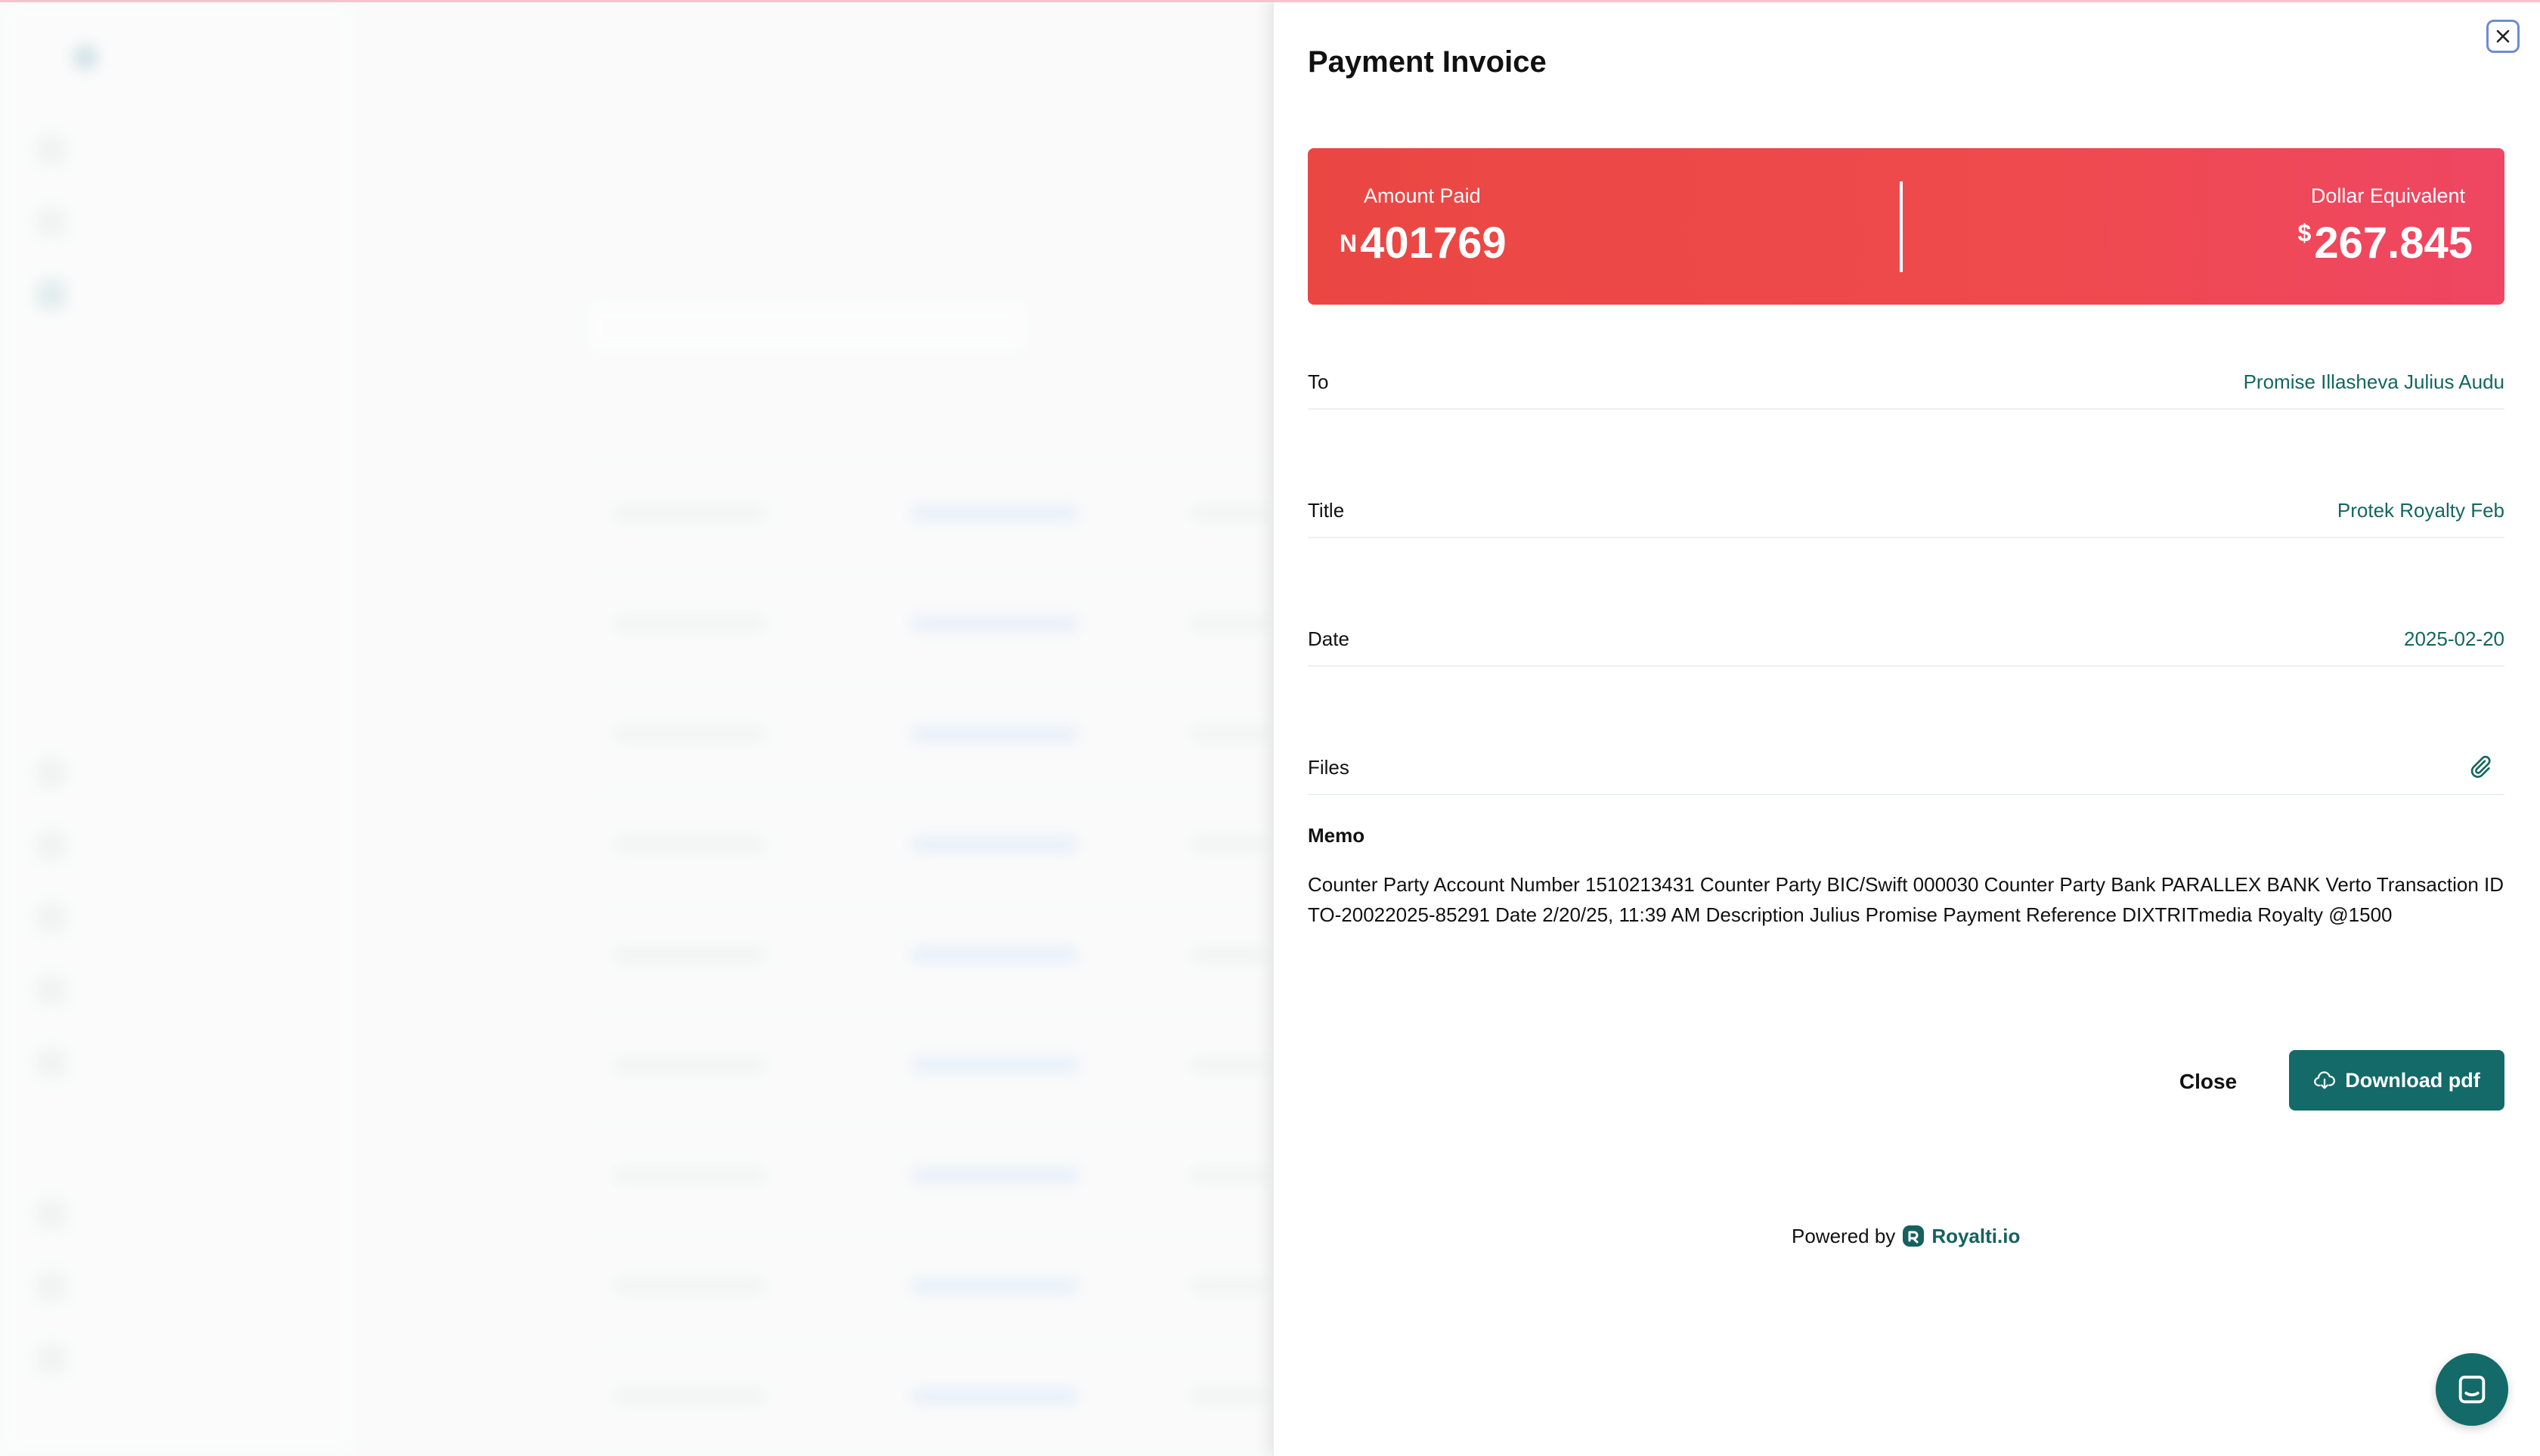 The image size is (2540, 1456). Describe the element at coordinates (1433, 243) in the screenshot. I see `amount-paid-number: 401769` at that location.